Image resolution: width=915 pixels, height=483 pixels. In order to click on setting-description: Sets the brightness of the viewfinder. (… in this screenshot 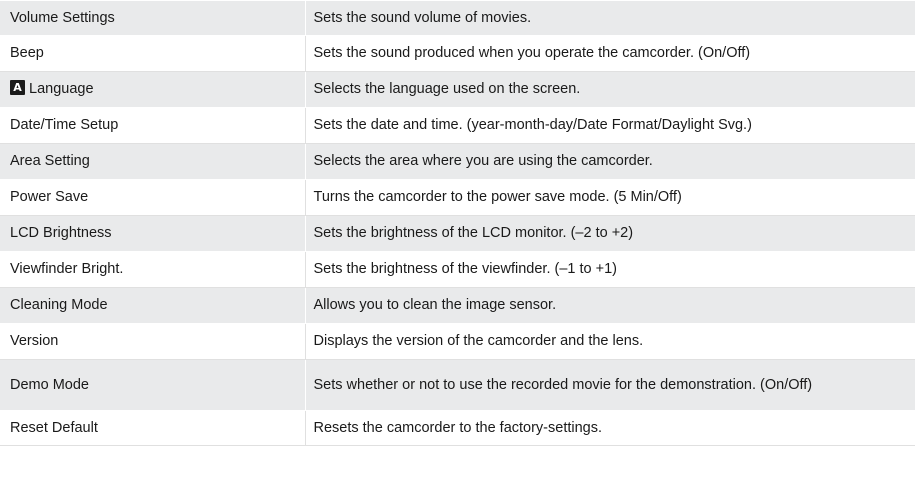, I will do `click(610, 269)`.